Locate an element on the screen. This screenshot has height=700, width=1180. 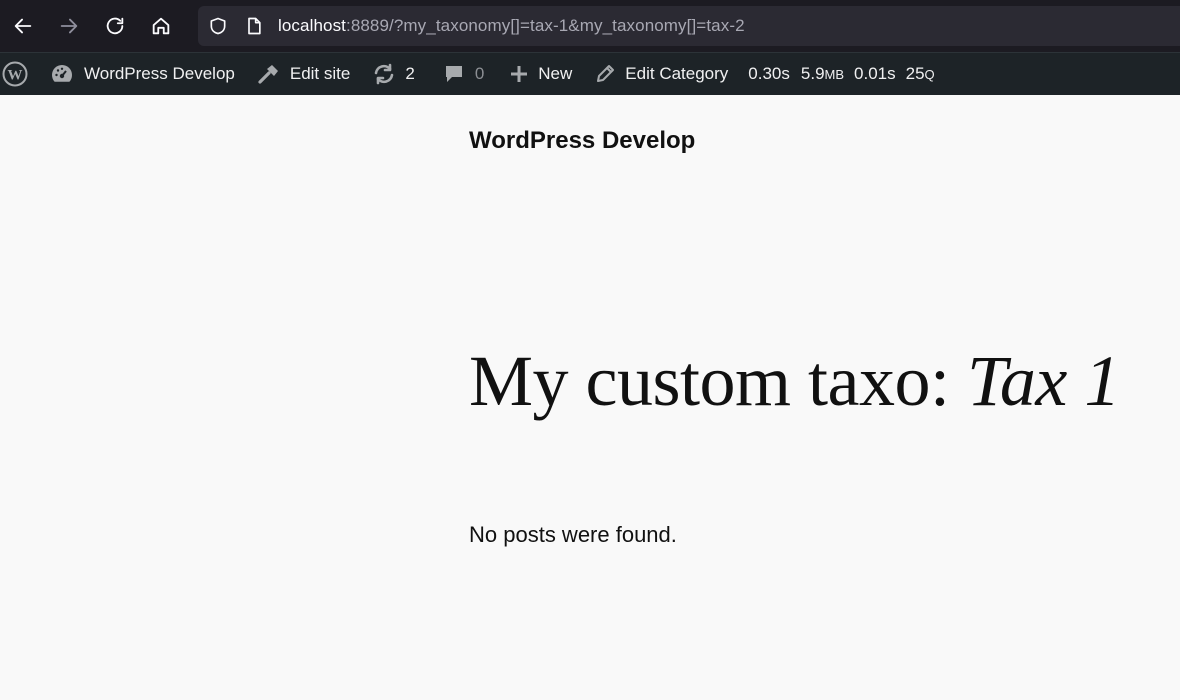
home-button is located at coordinates (161, 26).